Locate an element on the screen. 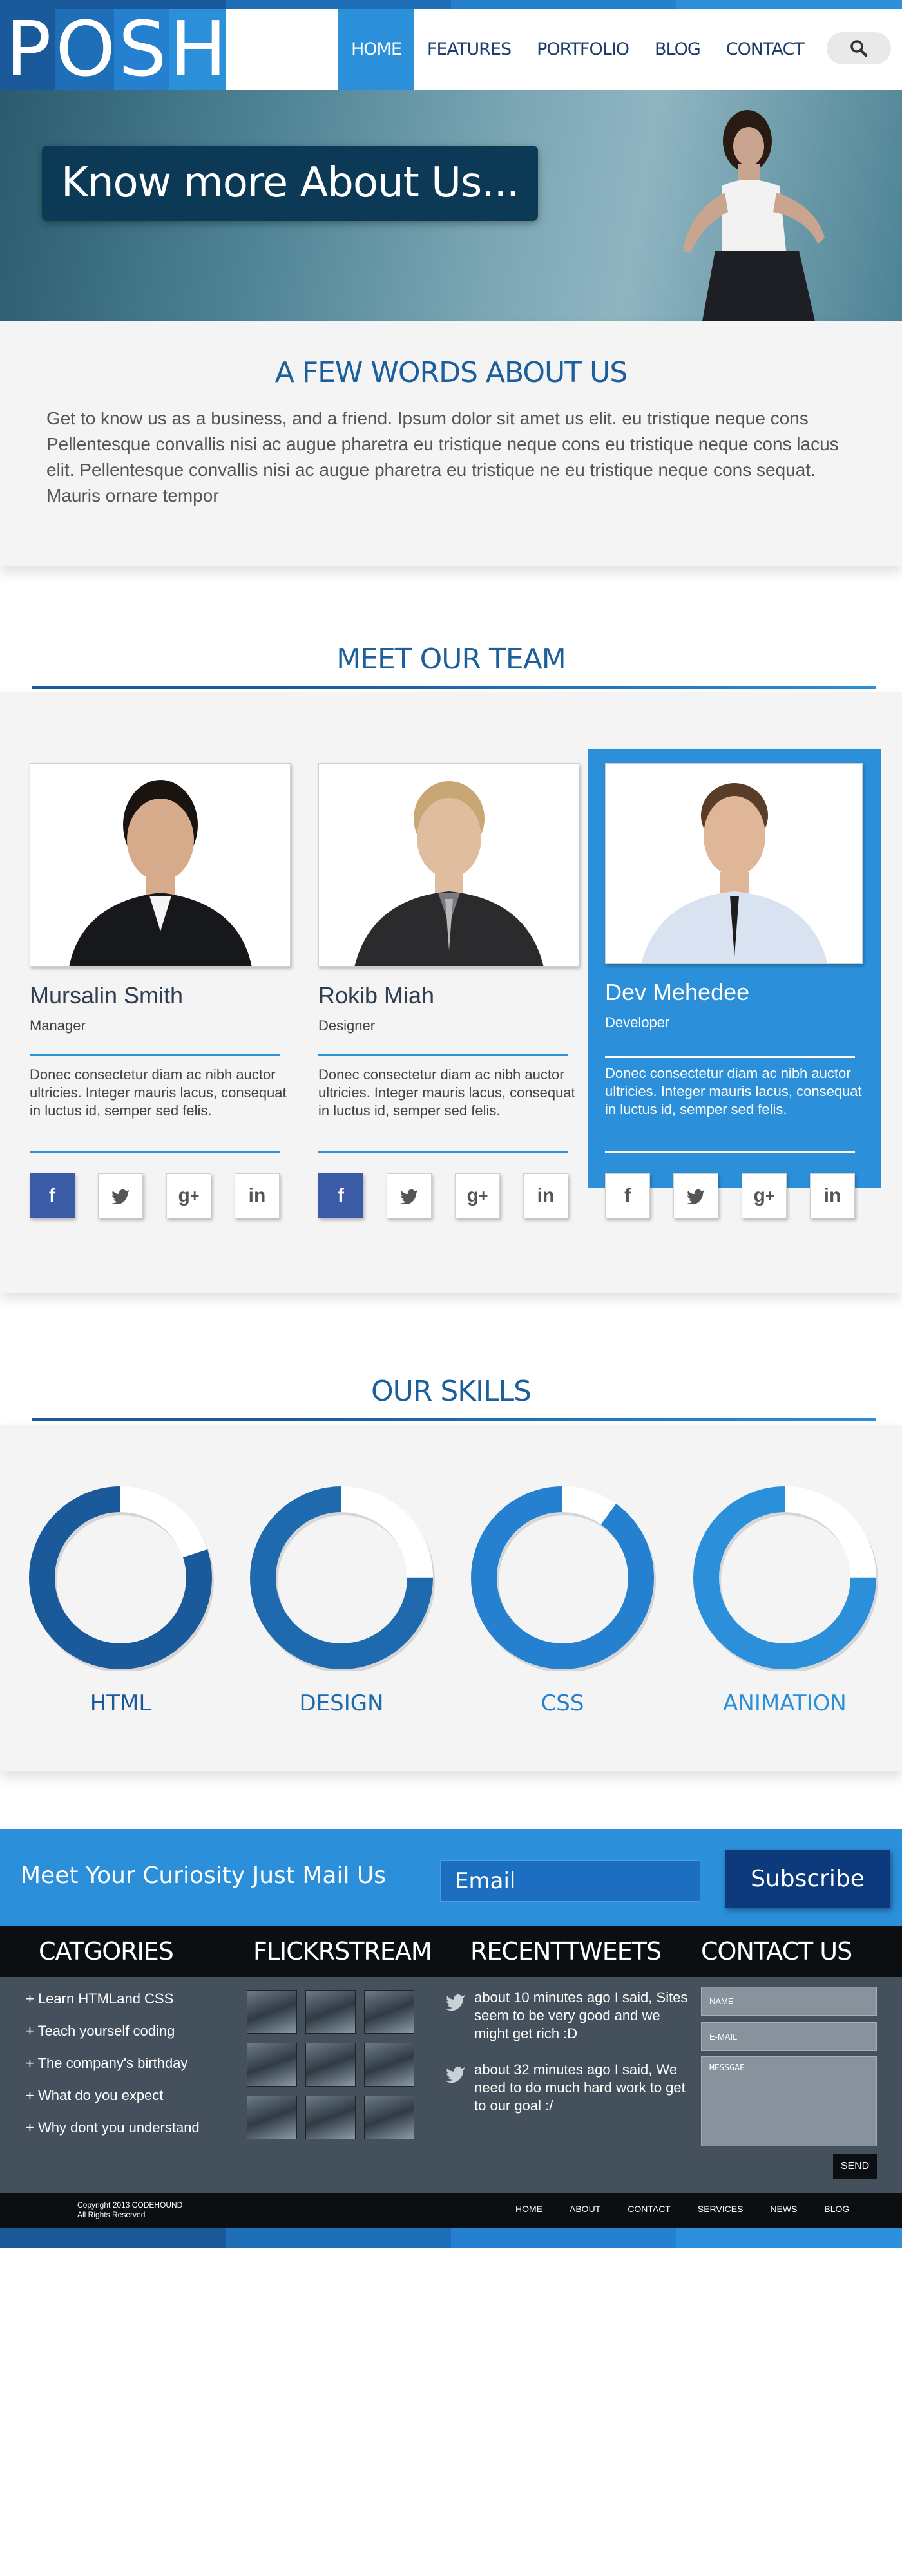 The width and height of the screenshot is (902, 2576). contact-name-field is located at coordinates (789, 2002).